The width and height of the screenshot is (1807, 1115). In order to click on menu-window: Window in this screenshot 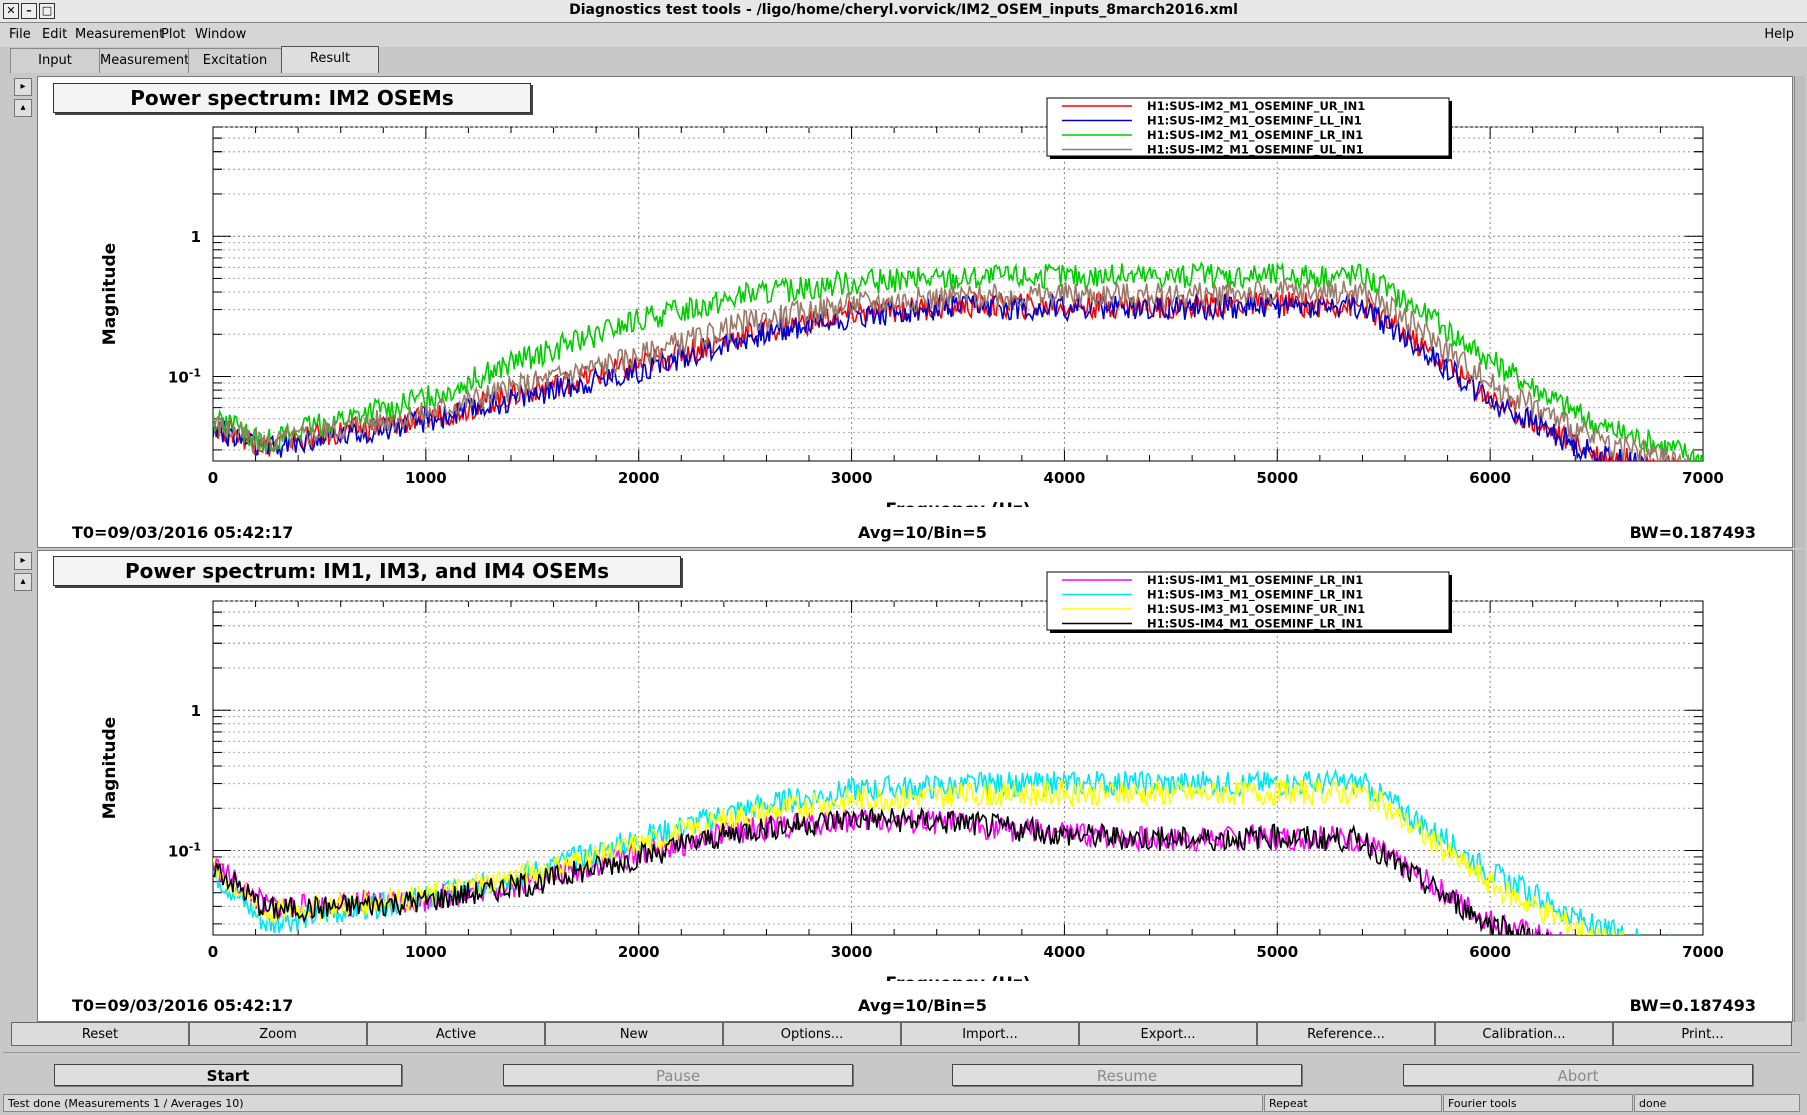, I will do `click(220, 34)`.